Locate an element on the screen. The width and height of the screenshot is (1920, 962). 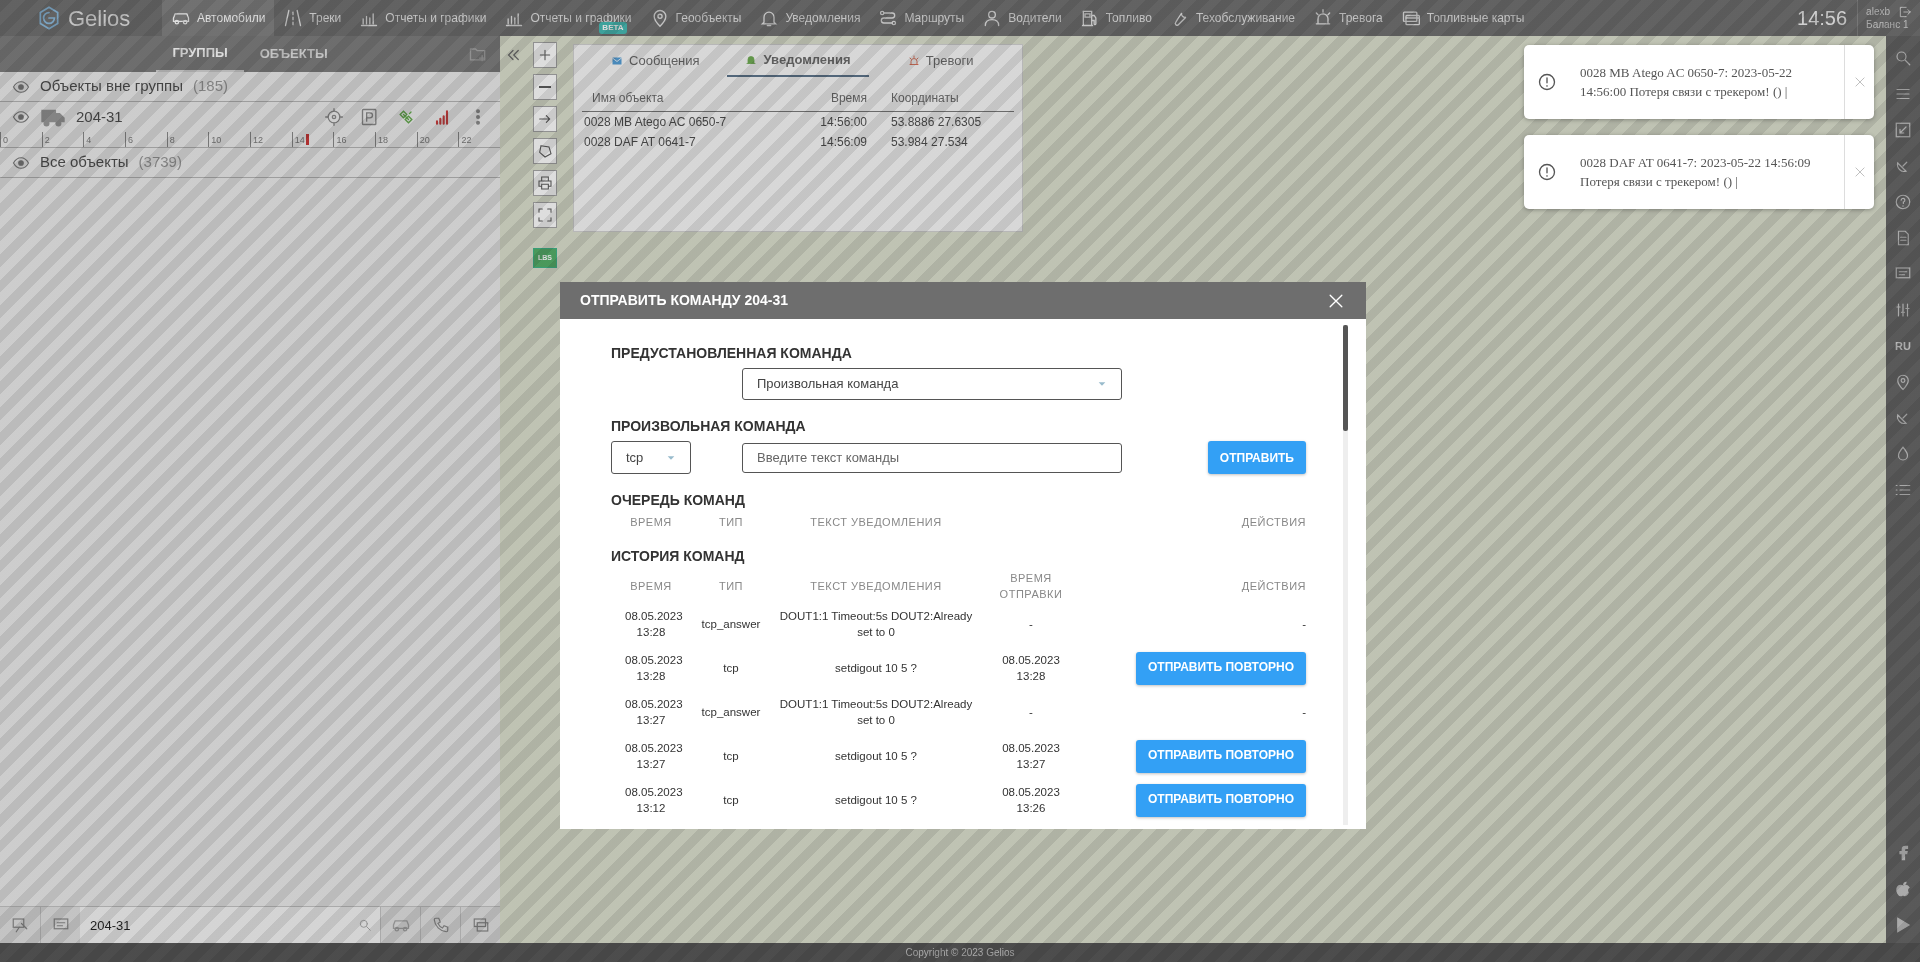
print-icon is located at coordinates (545, 183).